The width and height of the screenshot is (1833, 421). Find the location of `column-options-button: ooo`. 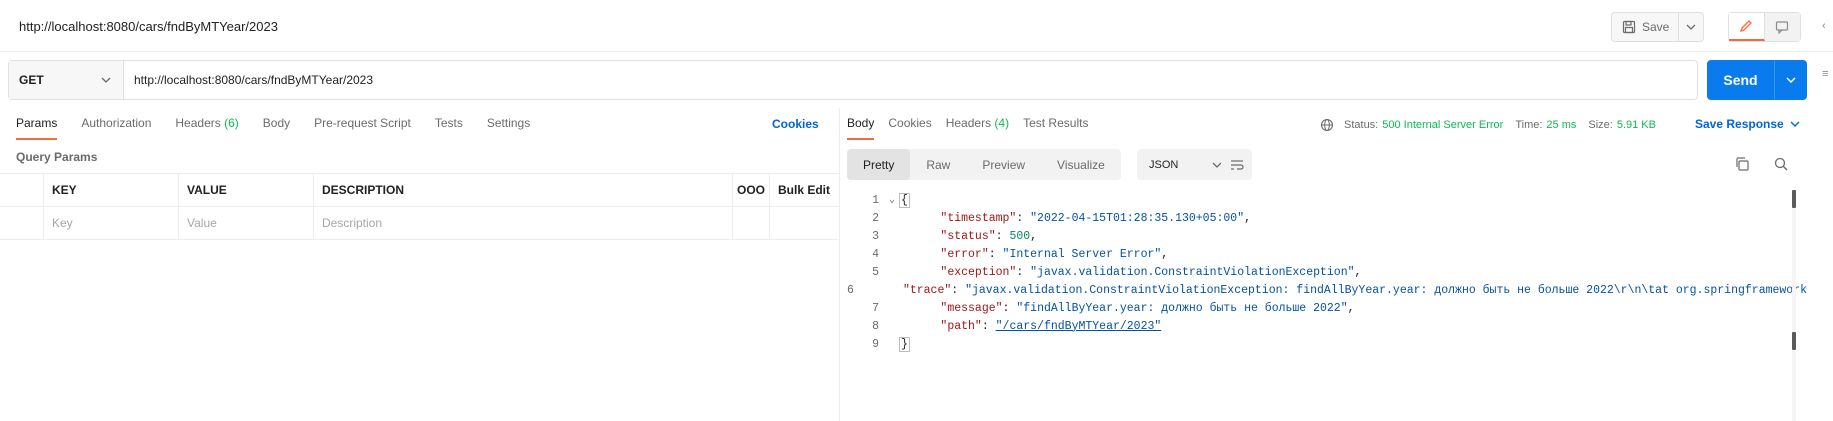

column-options-button: ooo is located at coordinates (751, 190).